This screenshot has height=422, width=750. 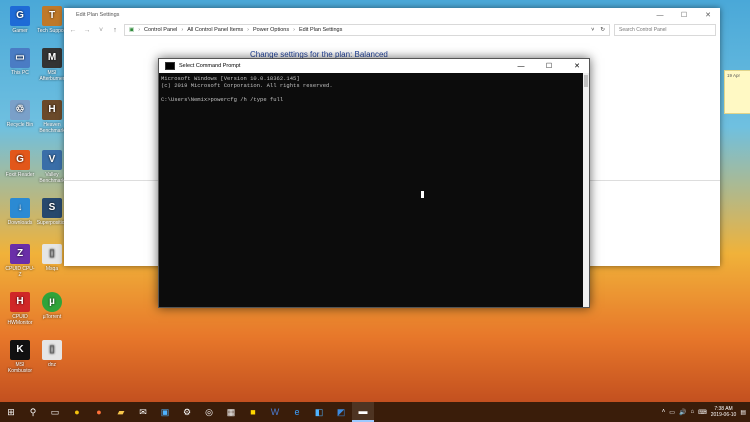 What do you see at coordinates (743, 412) in the screenshot?
I see `notifications-icon: ▤` at bounding box center [743, 412].